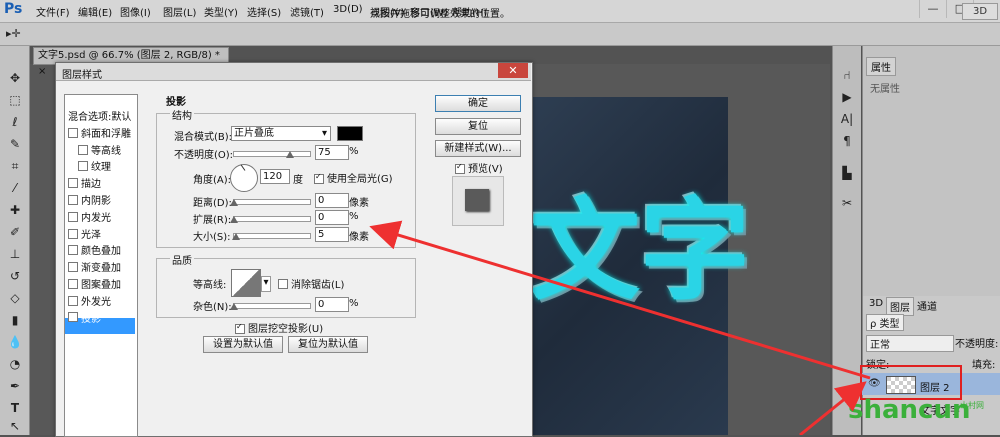 The image size is (1000, 437). I want to click on lasso-icon: ℓ, so click(15, 122).